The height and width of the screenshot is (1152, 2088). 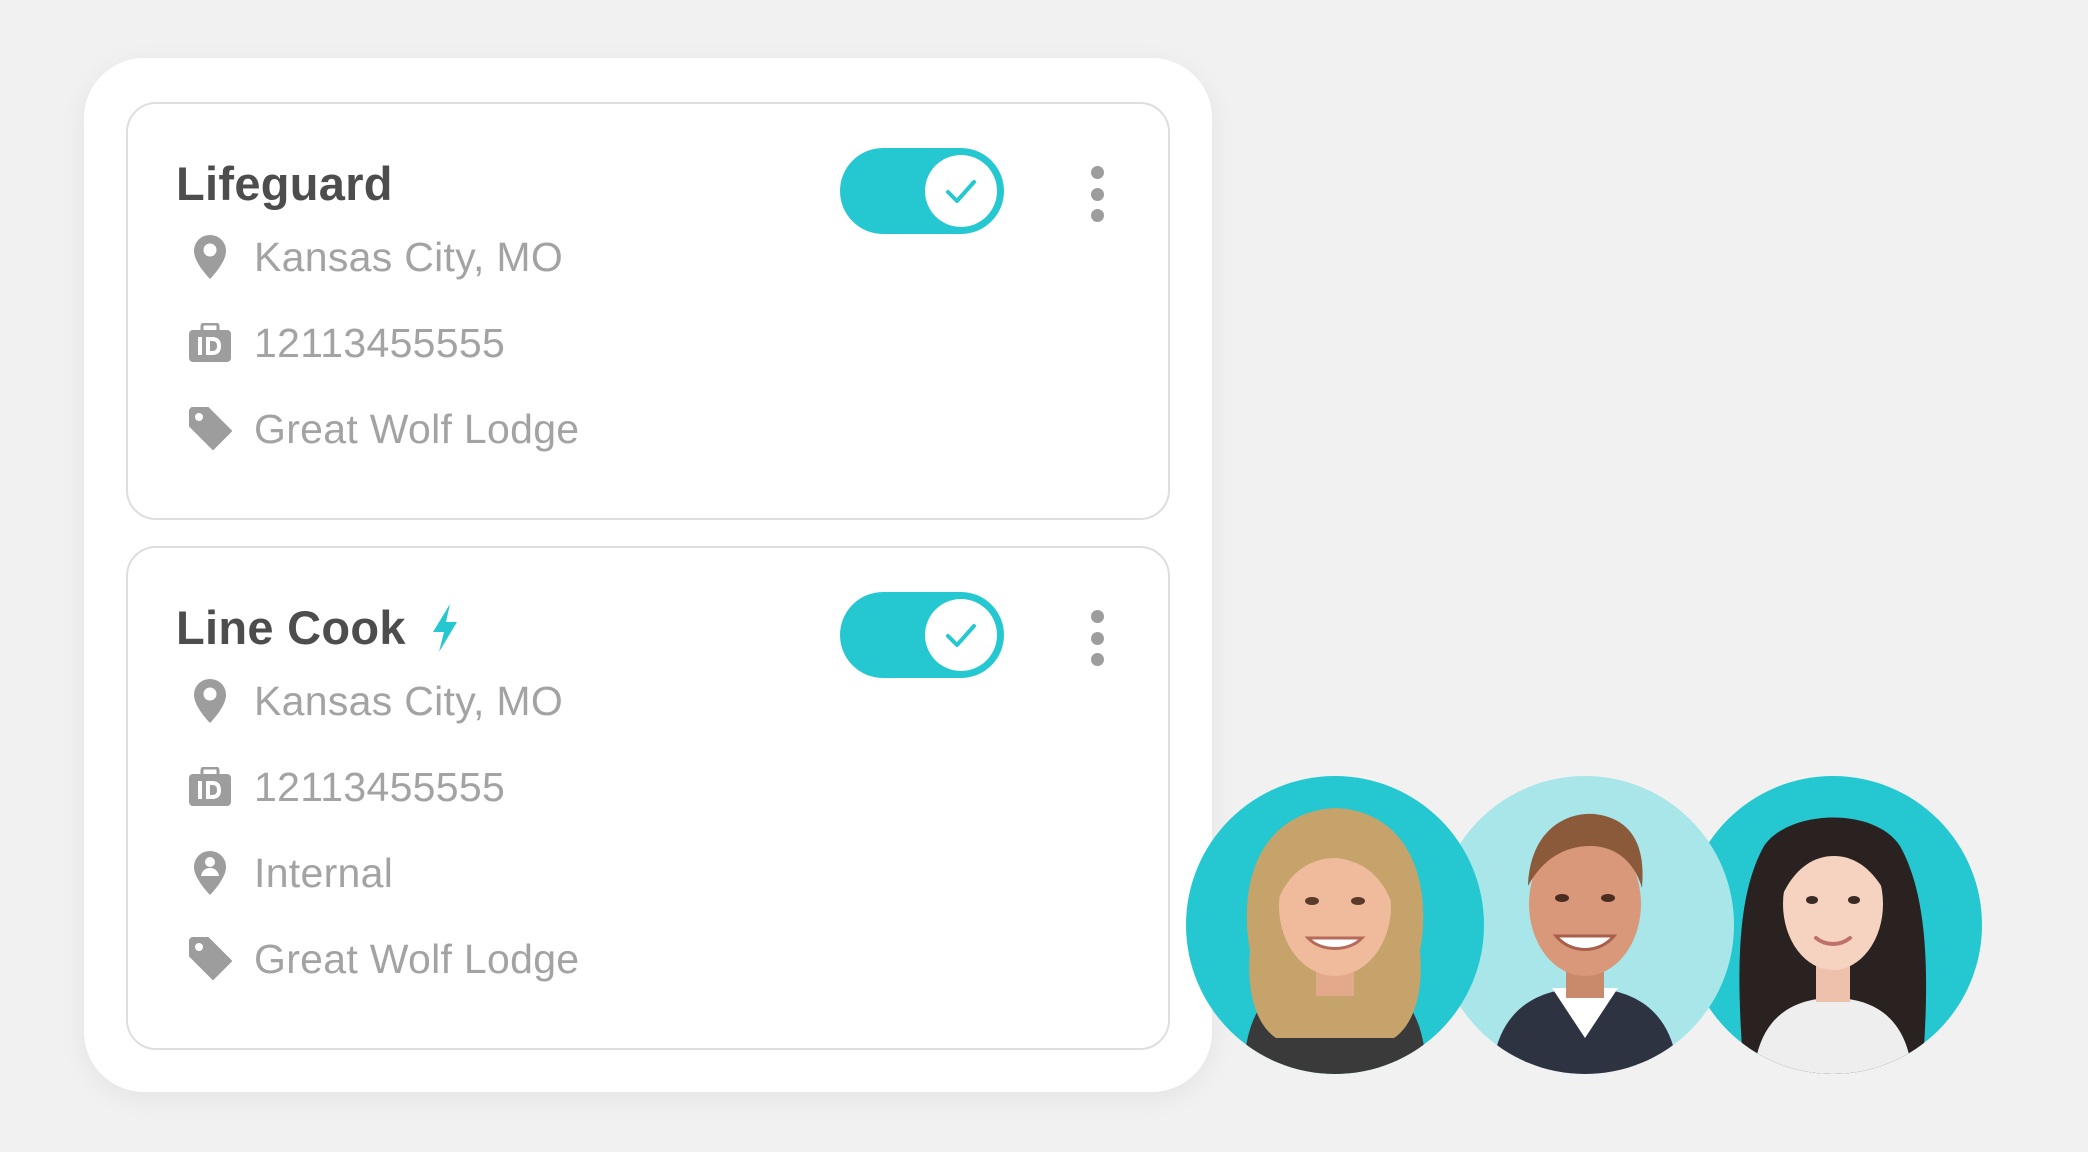 I want to click on job-title-row: Line Cook, so click(x=318, y=627).